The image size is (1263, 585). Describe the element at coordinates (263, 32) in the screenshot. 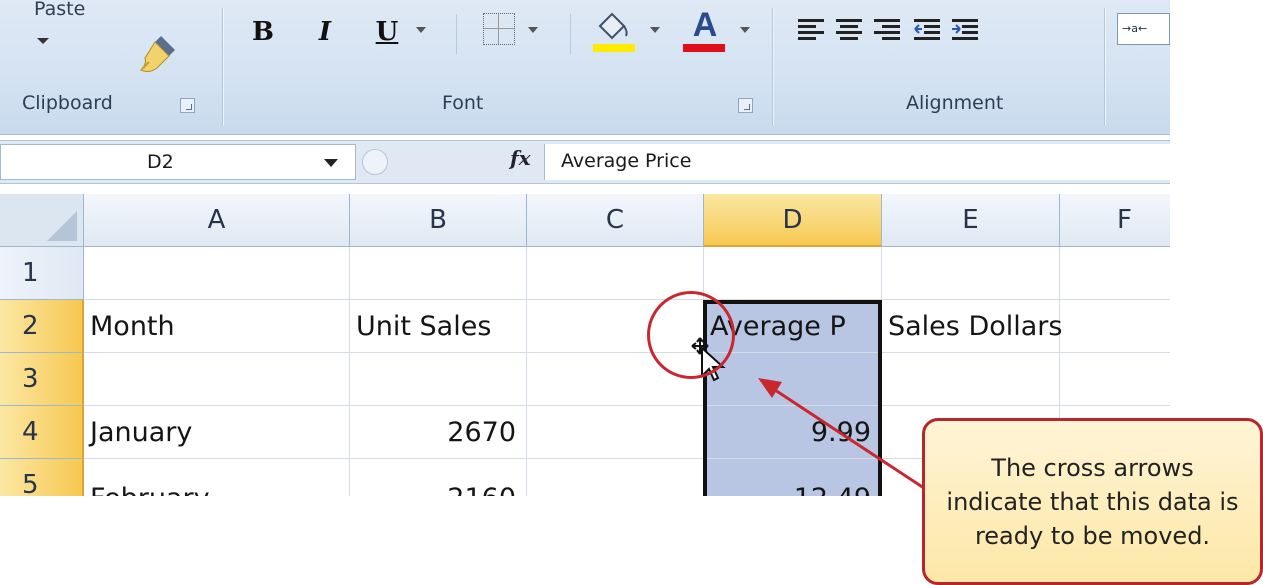

I see `bold-button: B` at that location.